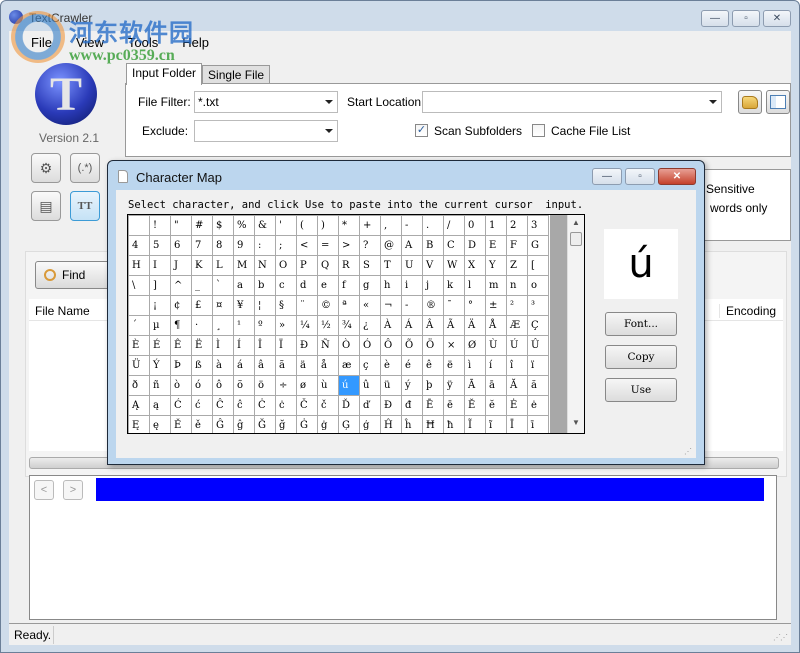  What do you see at coordinates (328, 385) in the screenshot?
I see `character-cell: ù` at bounding box center [328, 385].